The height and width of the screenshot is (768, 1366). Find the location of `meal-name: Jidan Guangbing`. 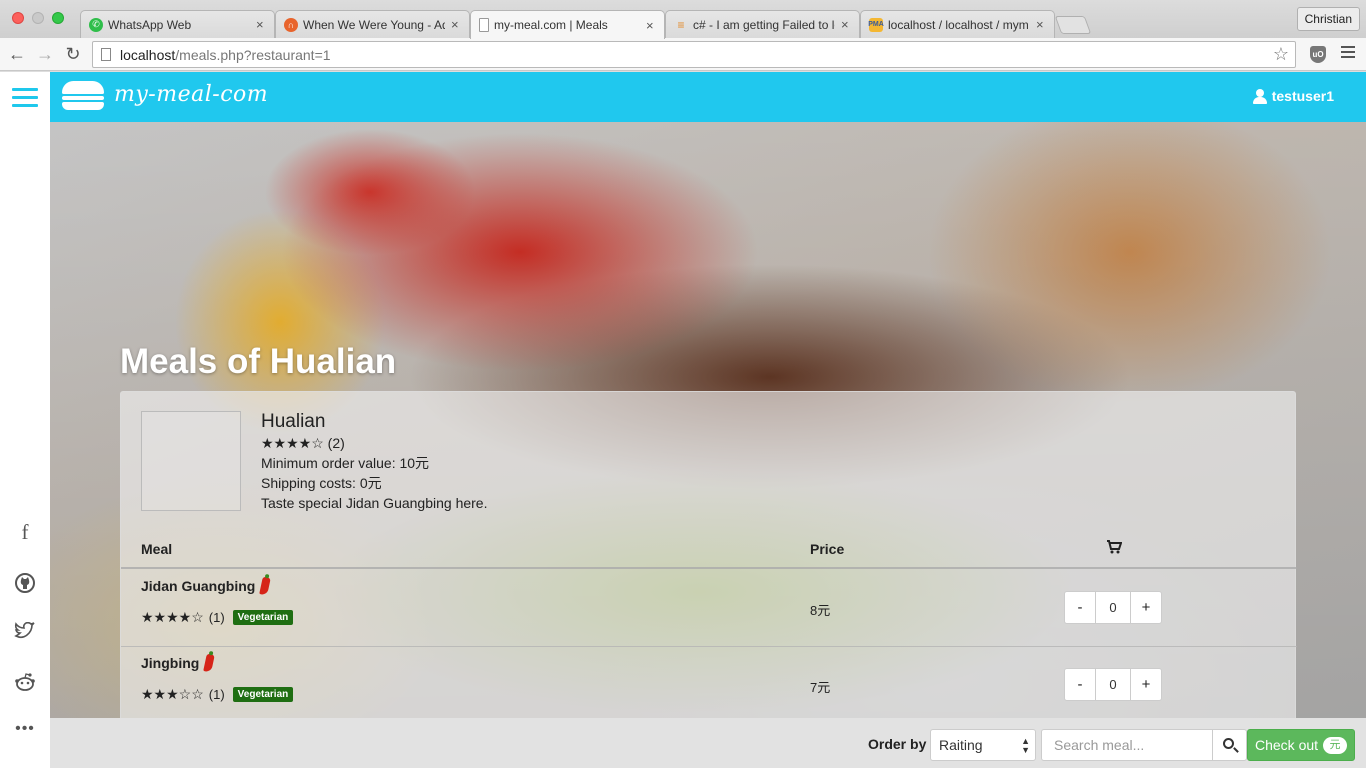

meal-name: Jidan Guangbing is located at coordinates (206, 586).